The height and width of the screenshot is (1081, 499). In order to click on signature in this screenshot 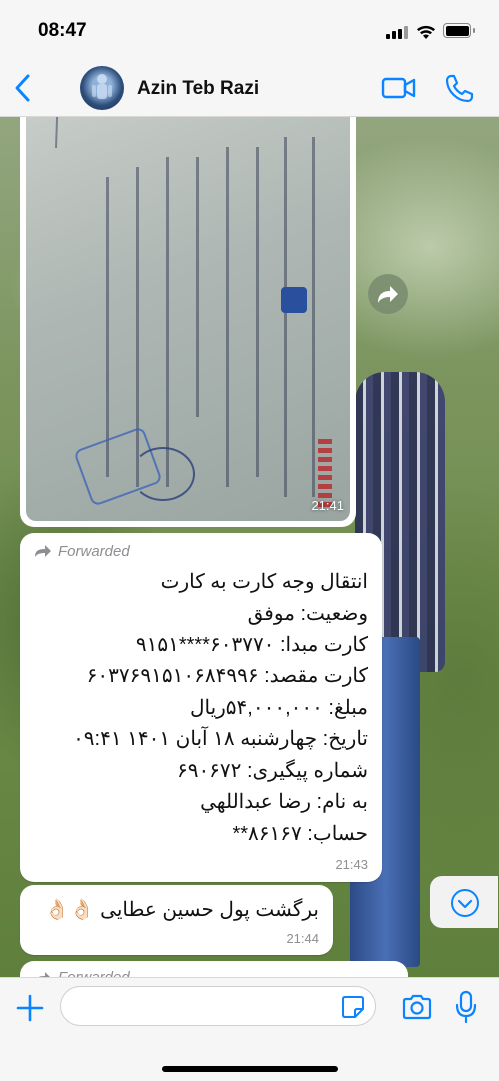, I will do `click(163, 474)`.